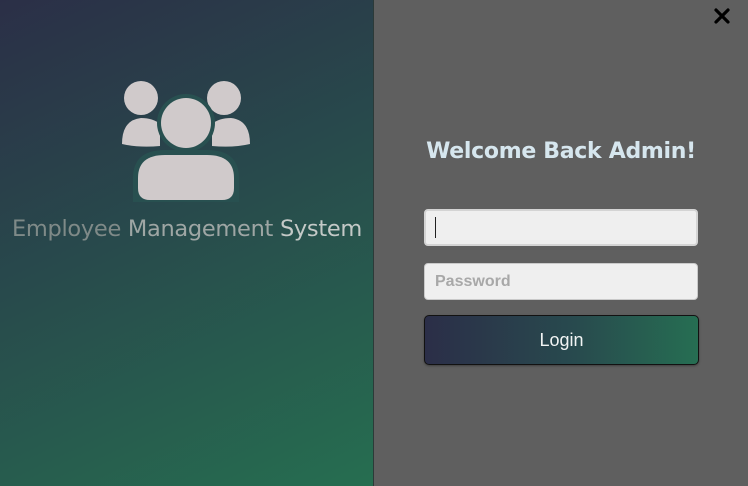 This screenshot has height=486, width=748. I want to click on users-group-icon, so click(186, 141).